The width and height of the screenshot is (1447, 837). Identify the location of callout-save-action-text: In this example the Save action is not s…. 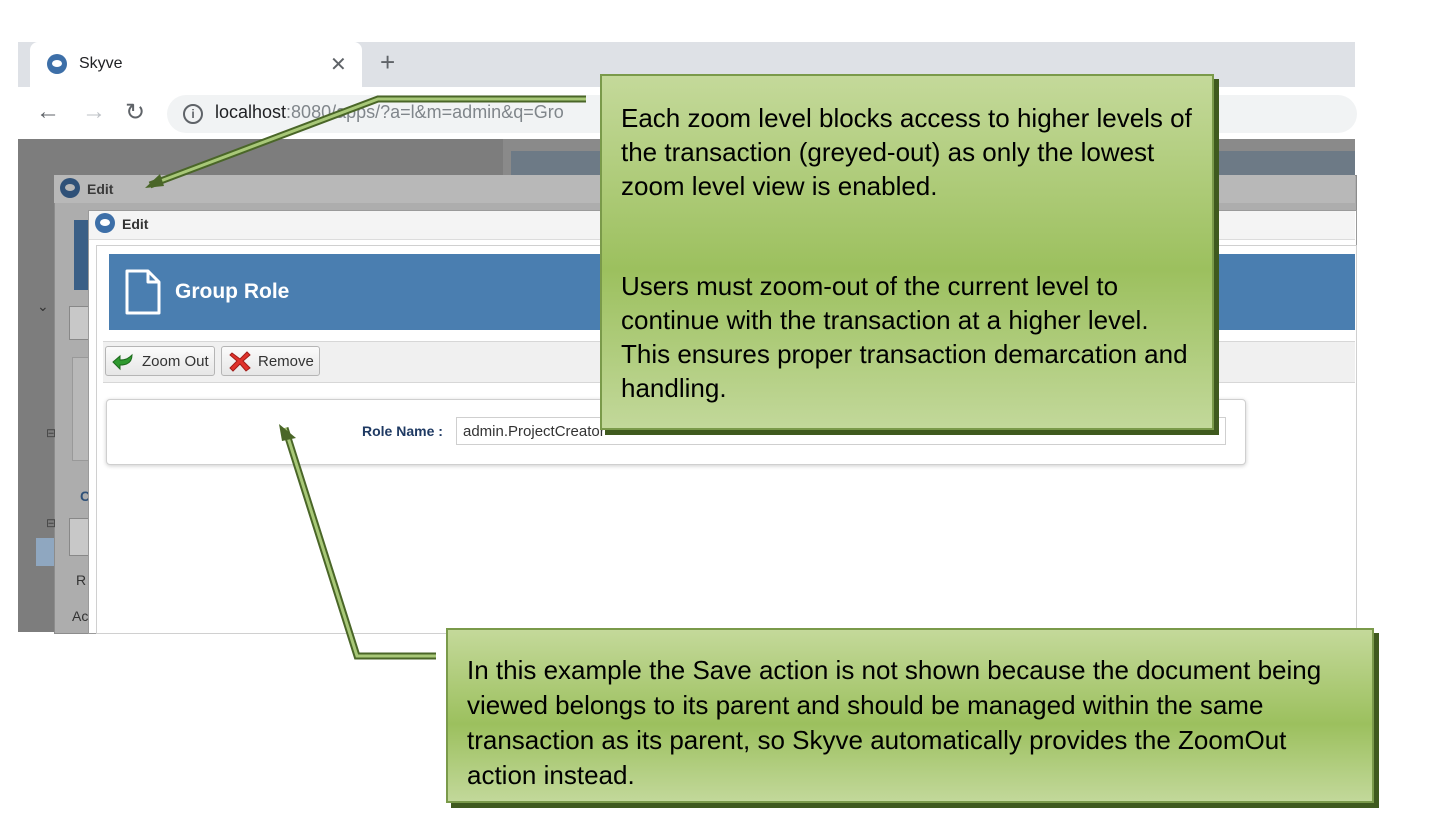
(894, 722).